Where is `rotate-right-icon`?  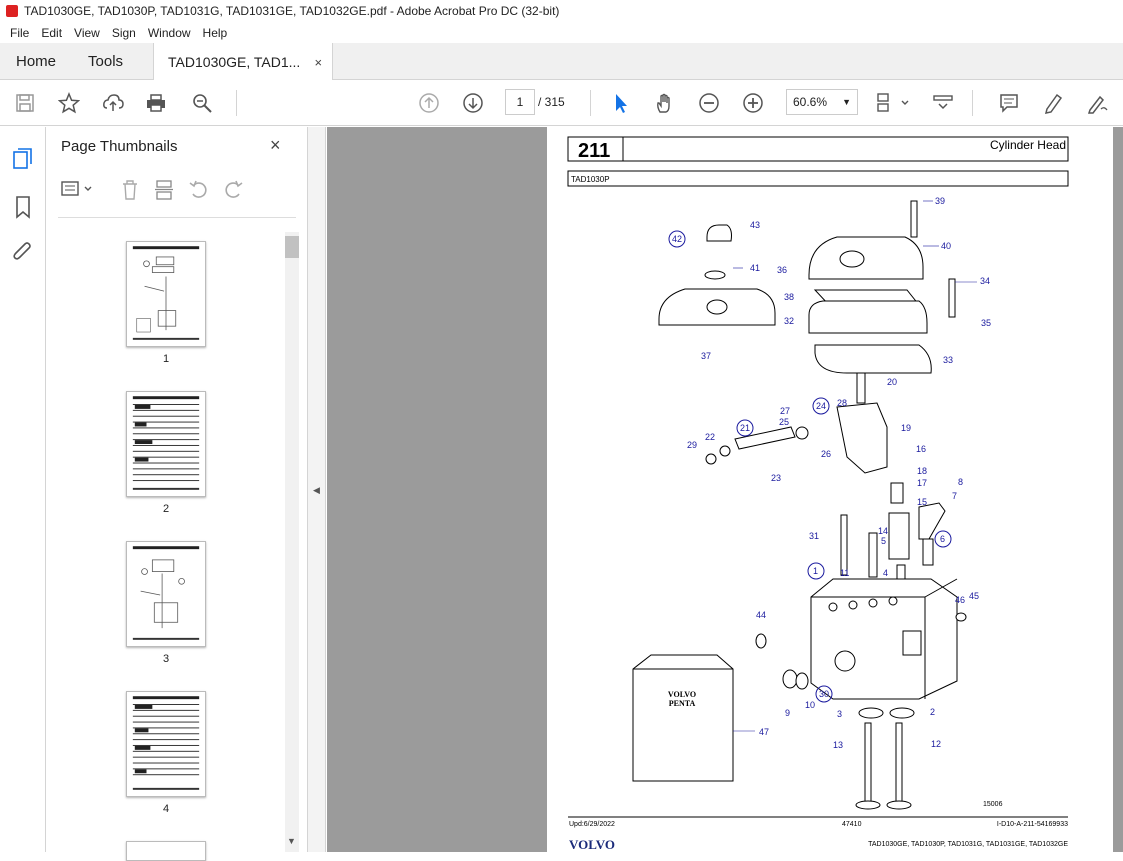 rotate-right-icon is located at coordinates (233, 190).